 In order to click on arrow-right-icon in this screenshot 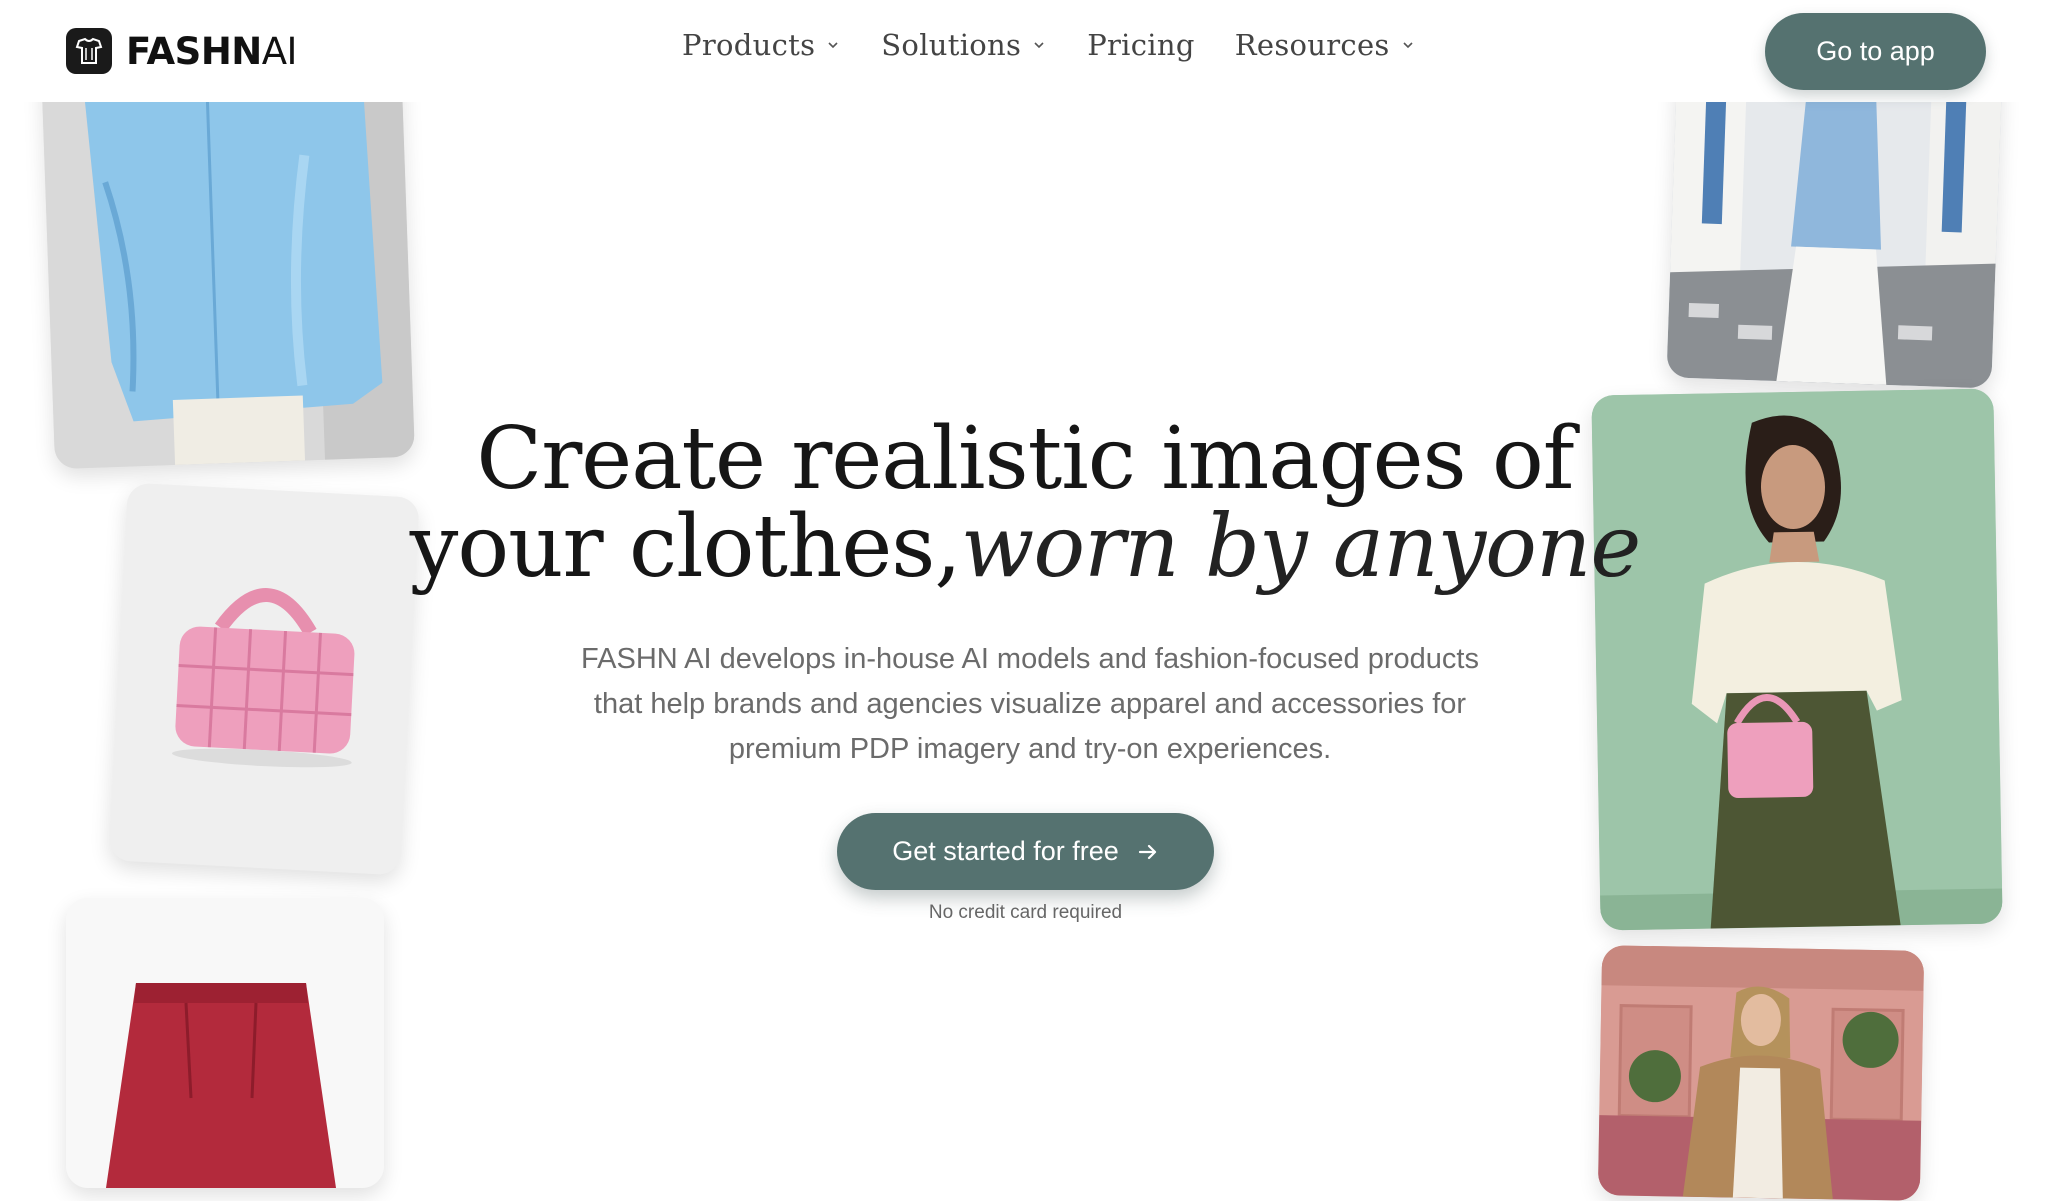, I will do `click(1147, 851)`.